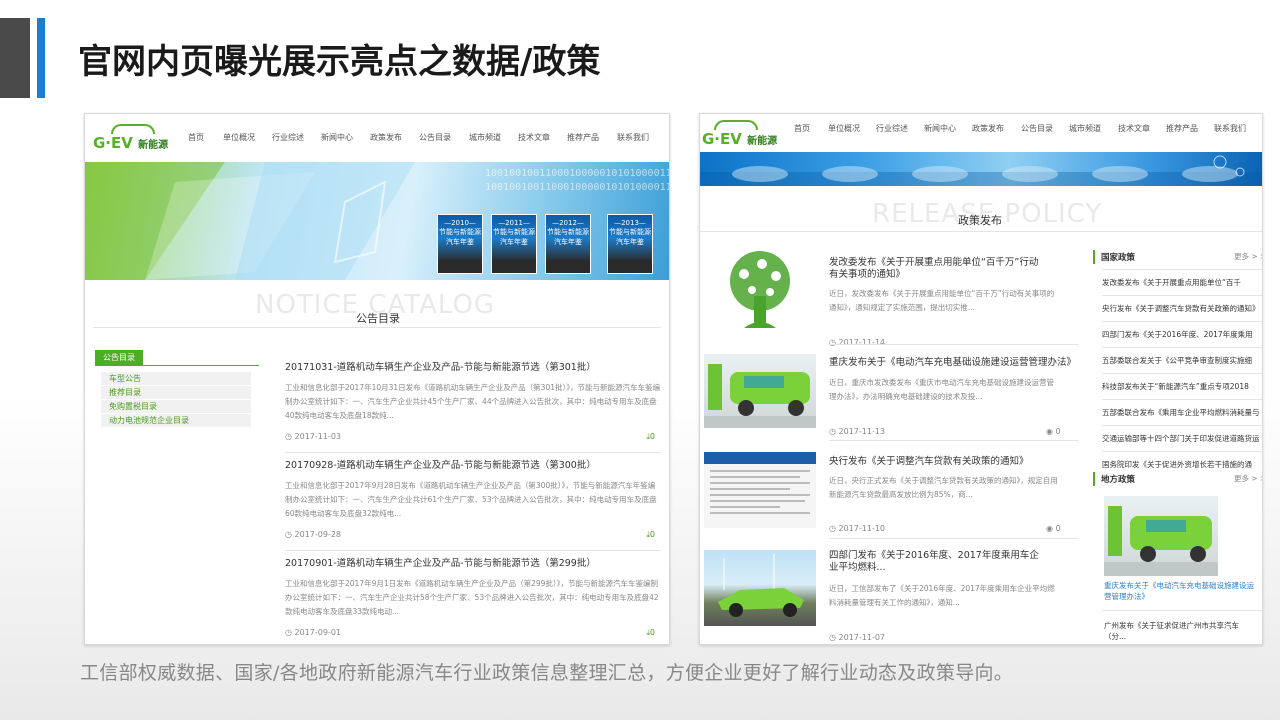 The height and width of the screenshot is (720, 1280). I want to click on title-accent-blue-bar, so click(41, 58).